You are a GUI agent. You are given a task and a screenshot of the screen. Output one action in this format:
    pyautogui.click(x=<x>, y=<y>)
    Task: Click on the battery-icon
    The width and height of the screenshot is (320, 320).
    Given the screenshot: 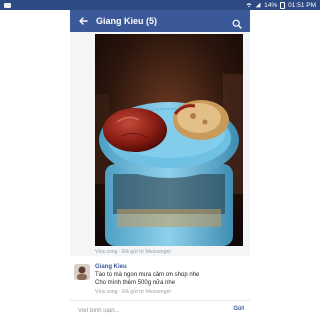 What is the action you would take?
    pyautogui.click(x=283, y=5)
    